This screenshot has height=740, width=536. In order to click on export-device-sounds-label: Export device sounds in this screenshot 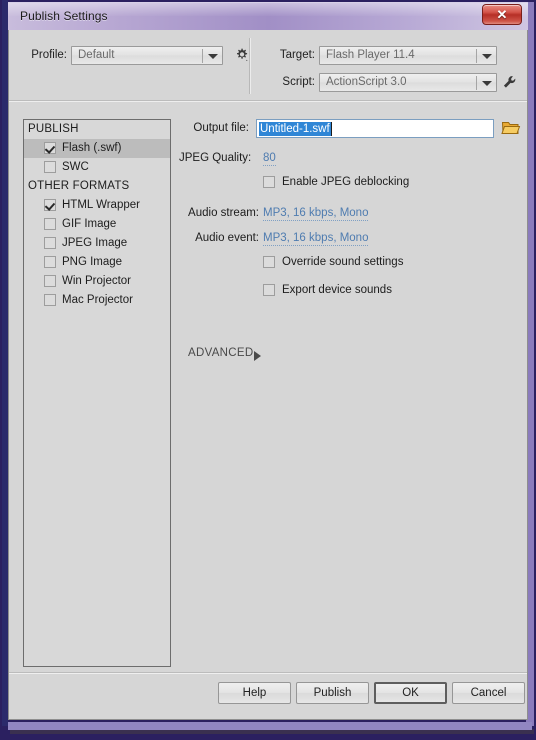, I will do `click(337, 290)`.